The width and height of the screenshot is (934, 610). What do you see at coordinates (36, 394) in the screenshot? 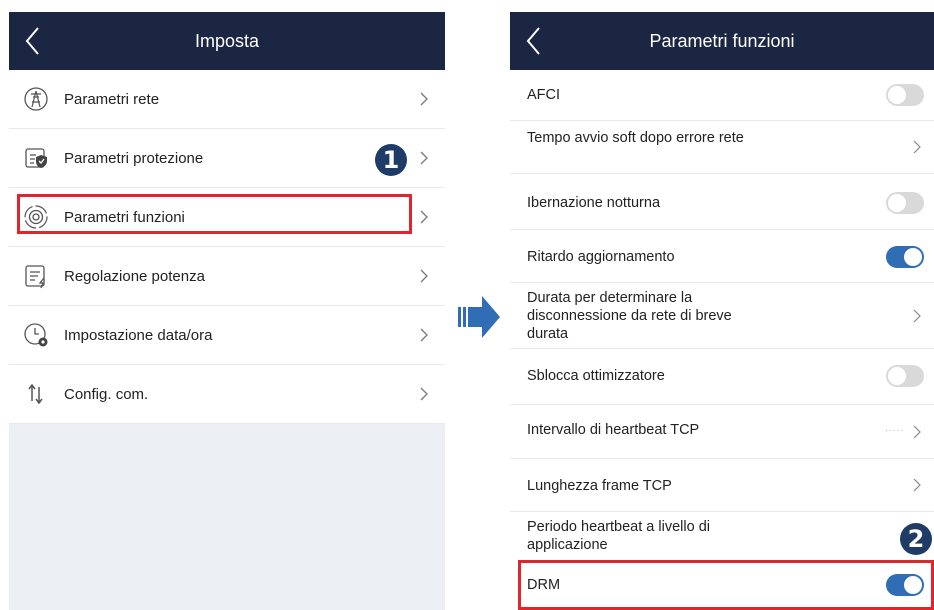
I see `transfer-arrows-icon` at bounding box center [36, 394].